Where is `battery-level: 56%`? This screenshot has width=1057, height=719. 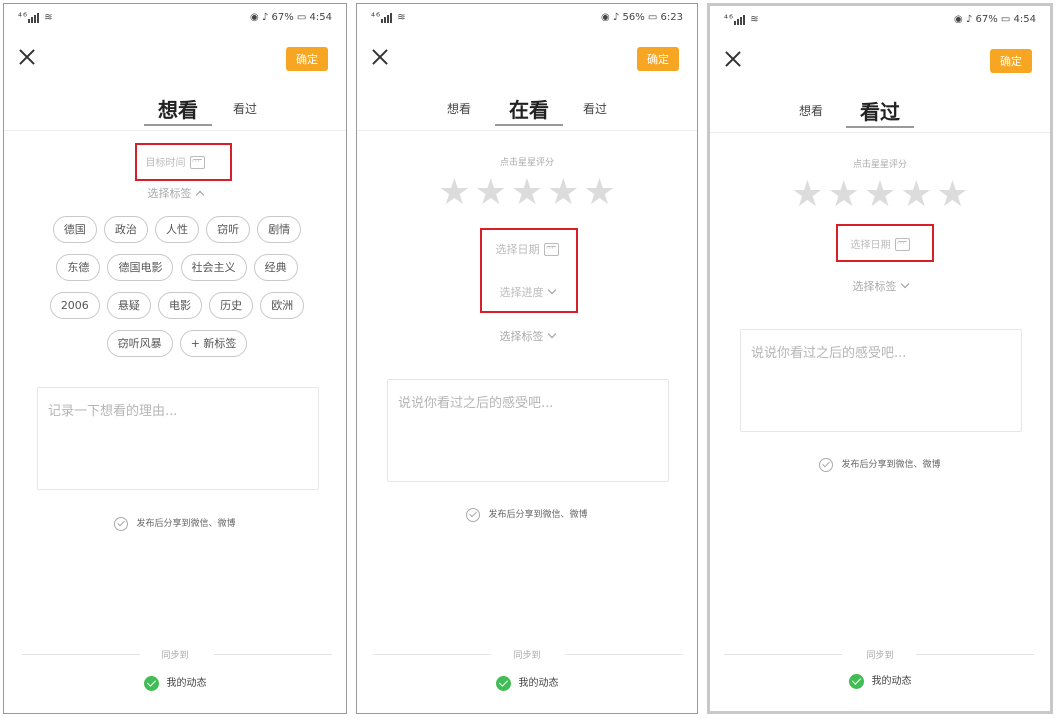
battery-level: 56% is located at coordinates (633, 17).